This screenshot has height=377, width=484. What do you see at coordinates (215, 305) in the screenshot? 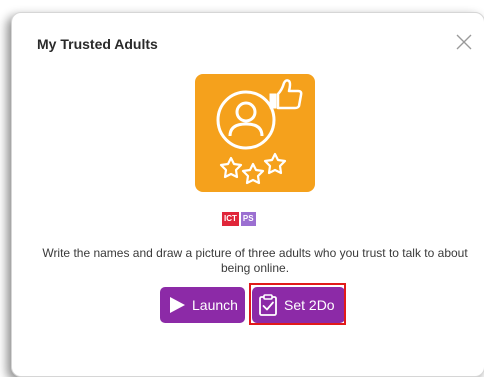
I see `launch-button-label: Launch` at bounding box center [215, 305].